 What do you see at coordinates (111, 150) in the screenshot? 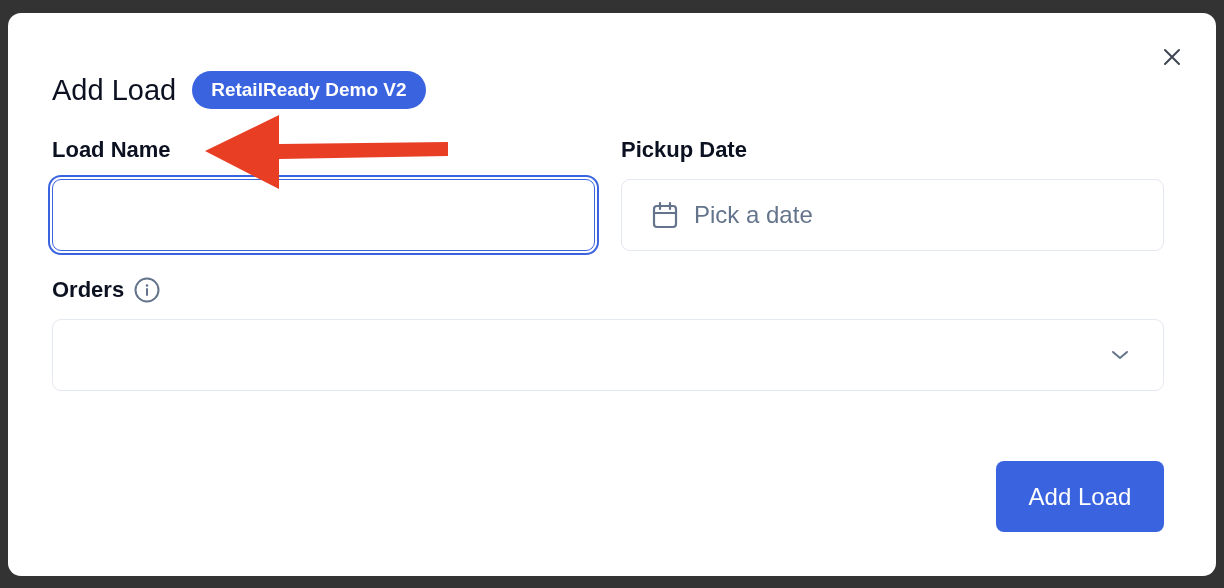
I see `field-label: Load Name` at bounding box center [111, 150].